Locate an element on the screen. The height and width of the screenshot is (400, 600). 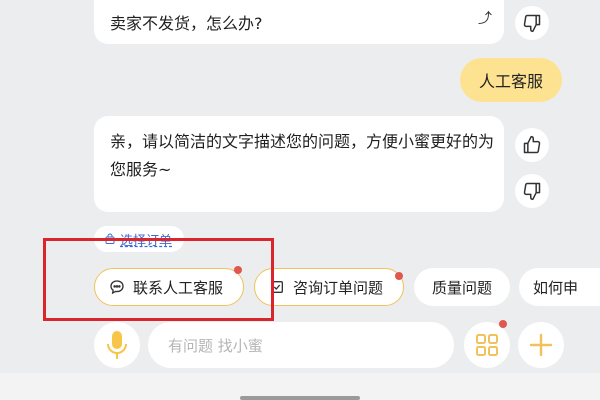
chip-order-inquiry: 咨询订单问题 is located at coordinates (329, 287).